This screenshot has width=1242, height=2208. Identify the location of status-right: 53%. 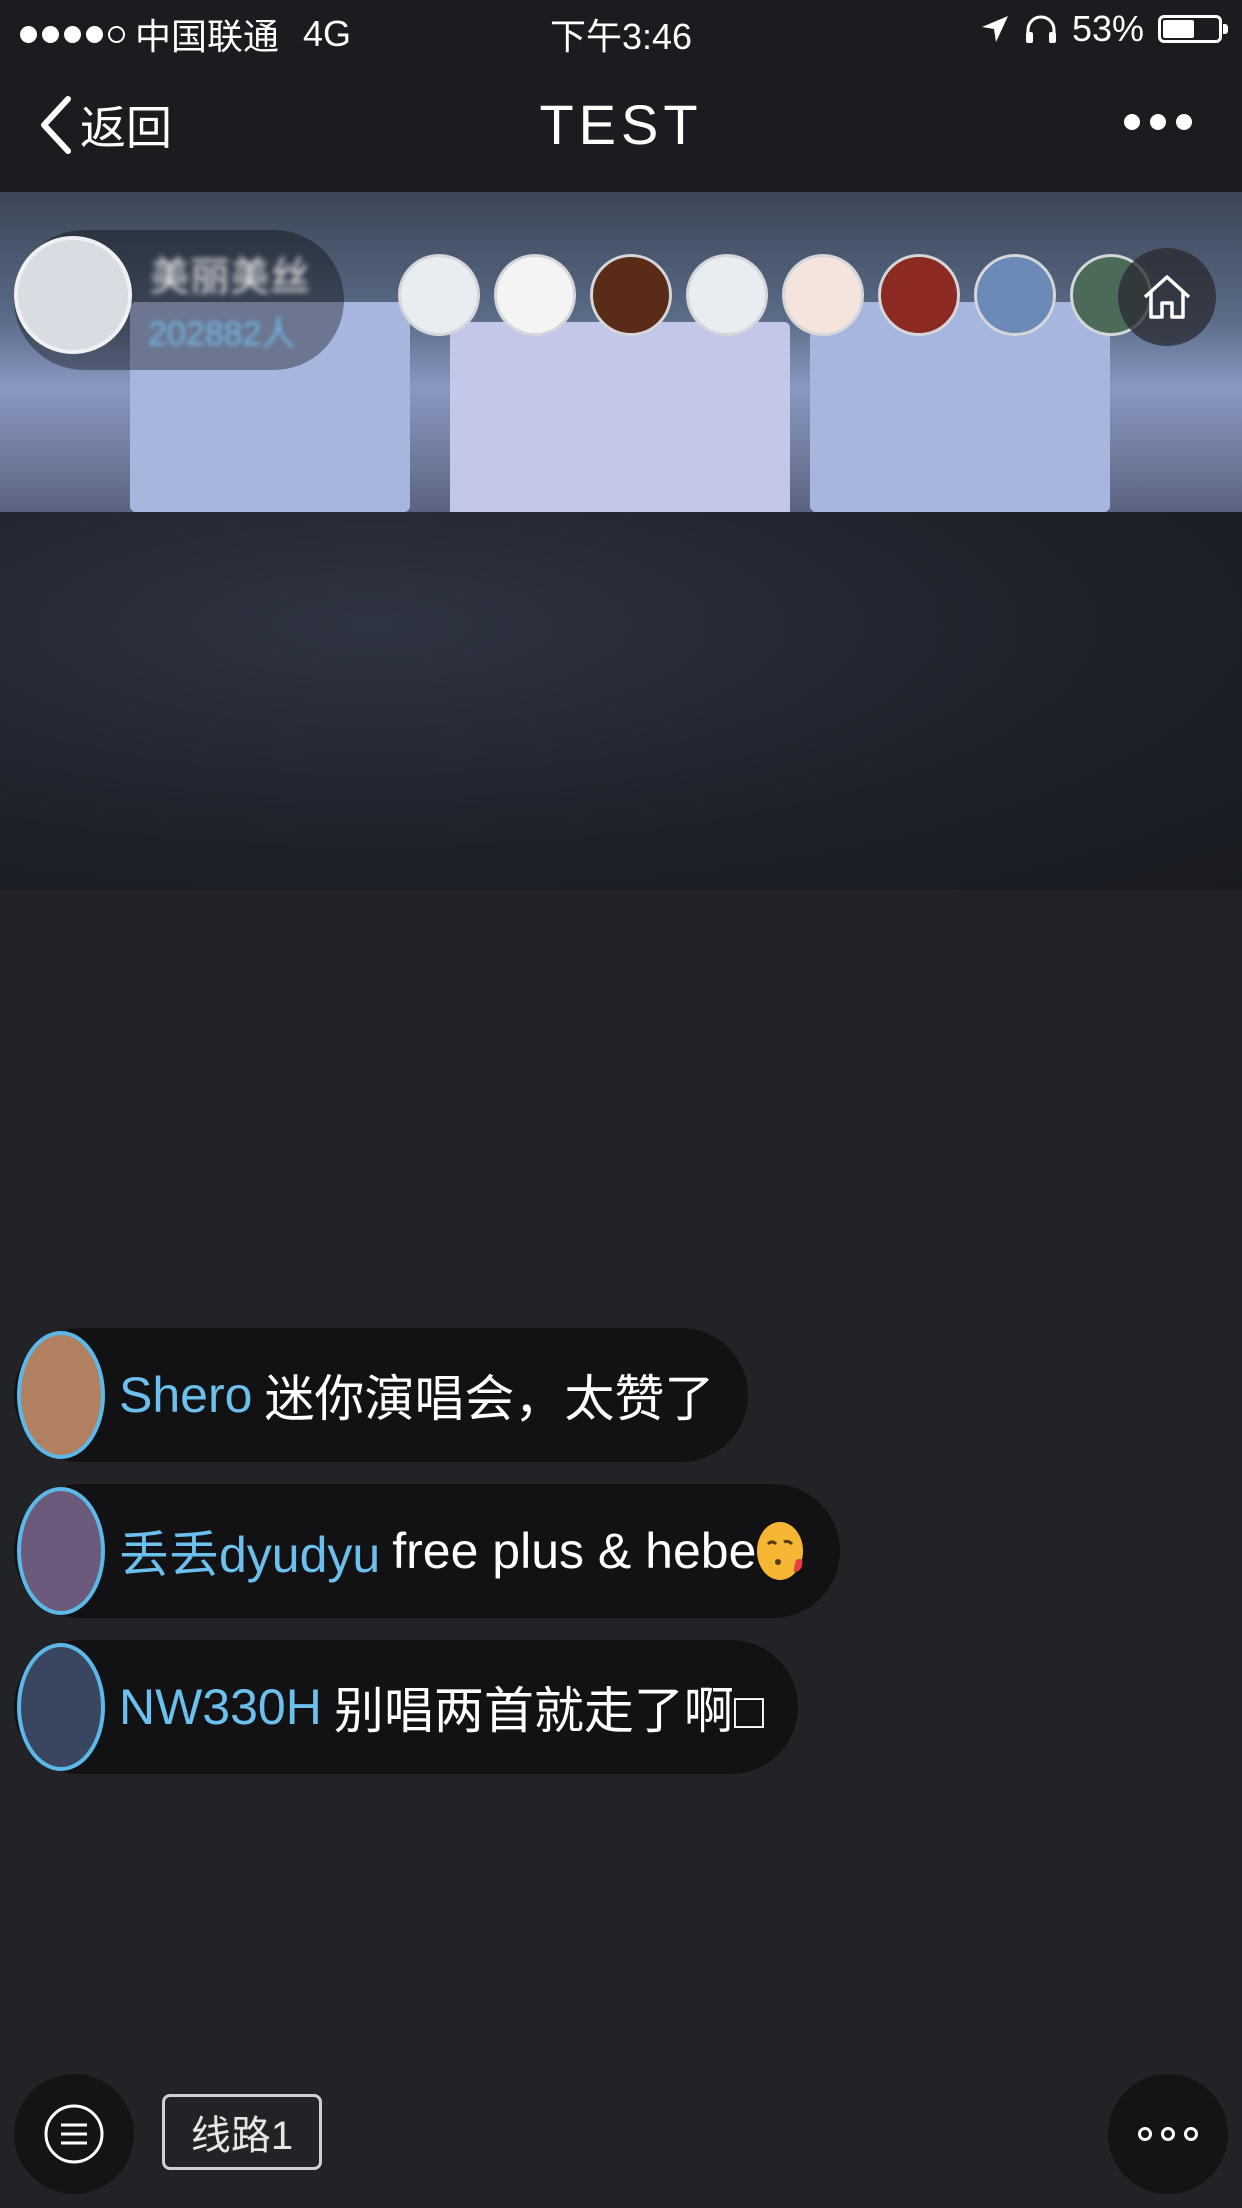
(1104, 29).